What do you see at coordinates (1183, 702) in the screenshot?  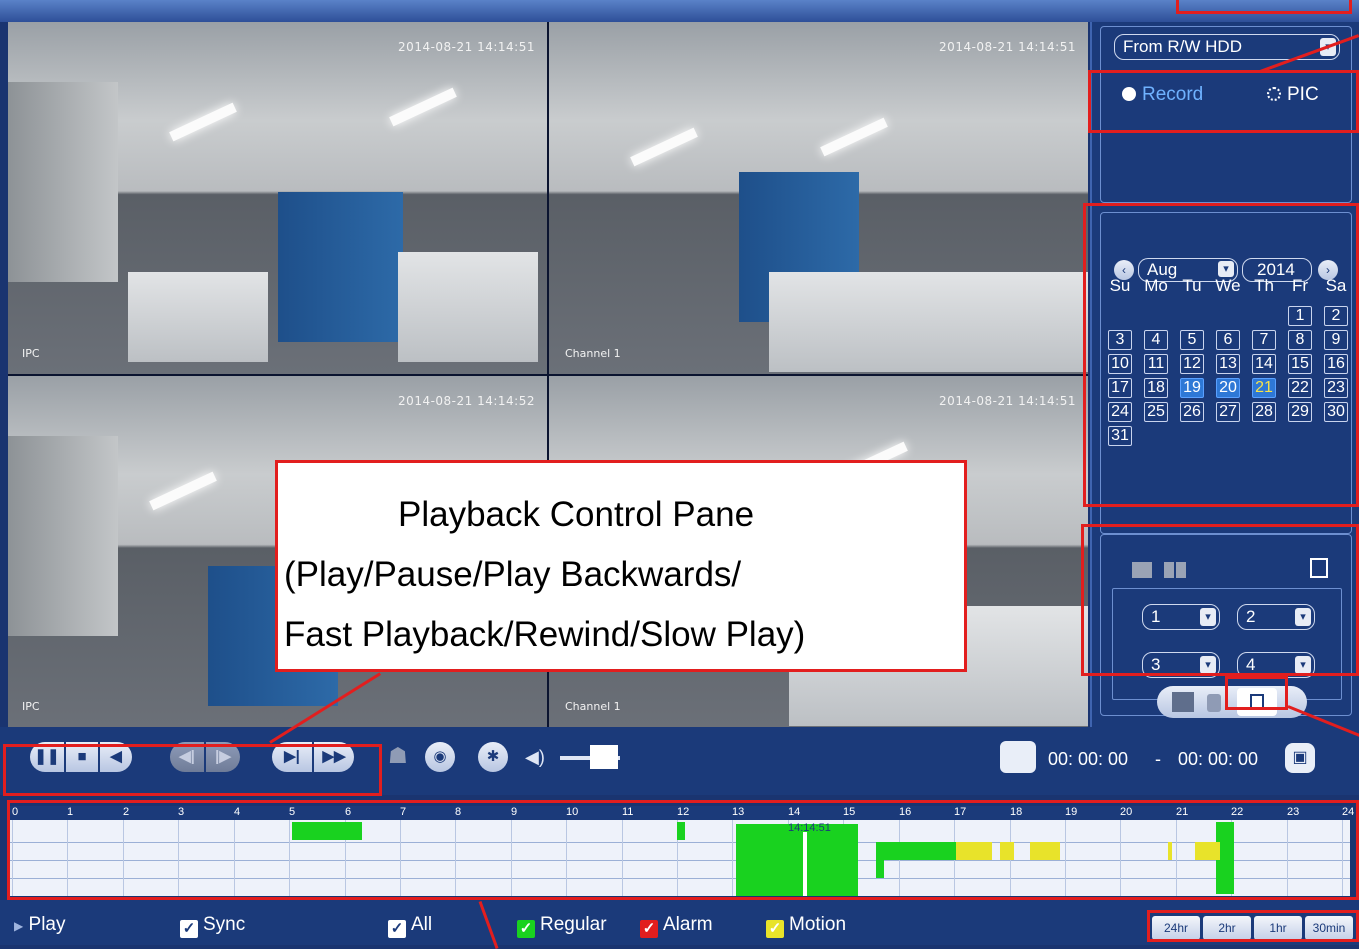 I see `smart-search-icon` at bounding box center [1183, 702].